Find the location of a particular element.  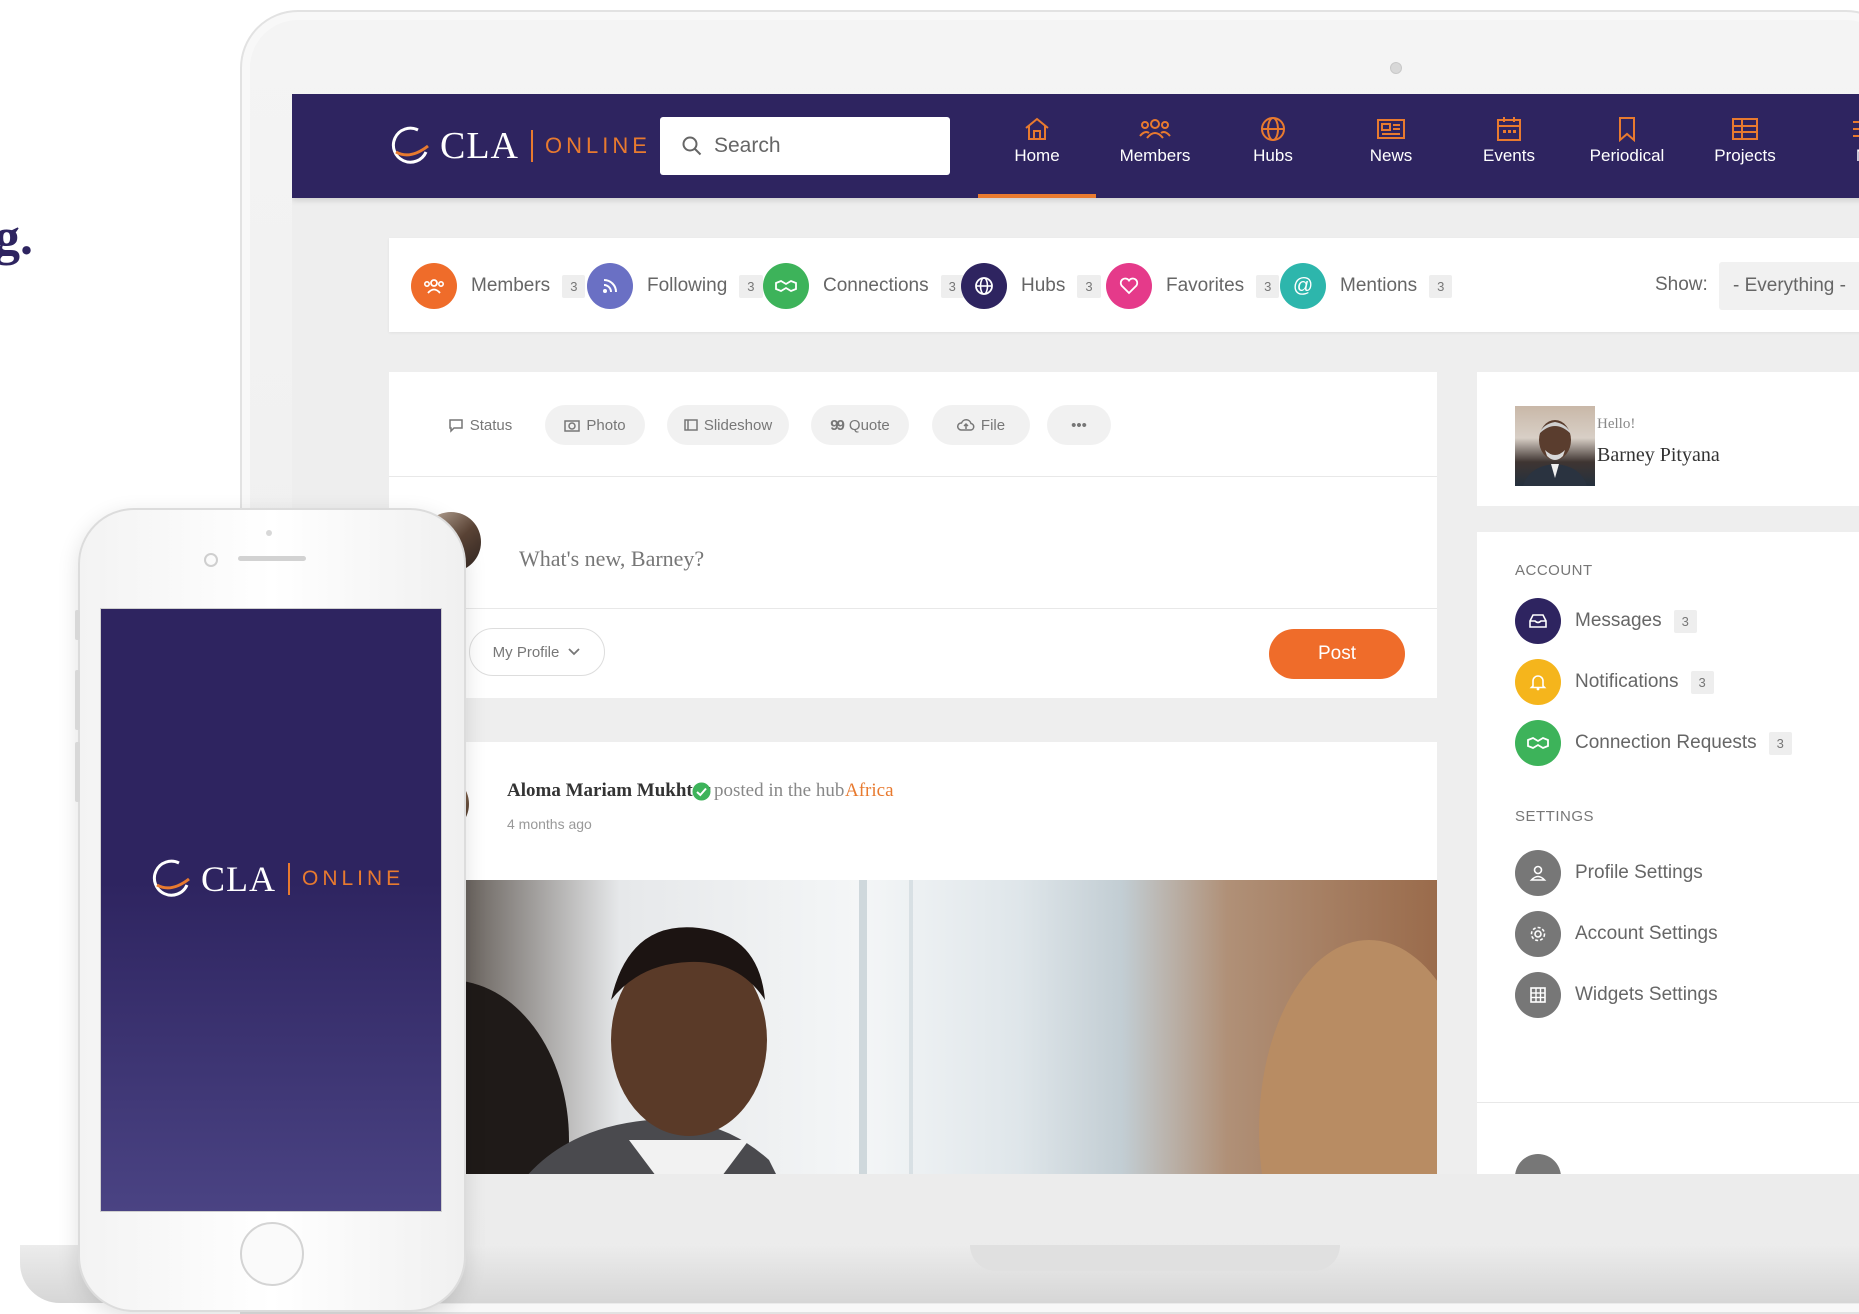

nav-item-hubs: Hubs is located at coordinates (1273, 141).